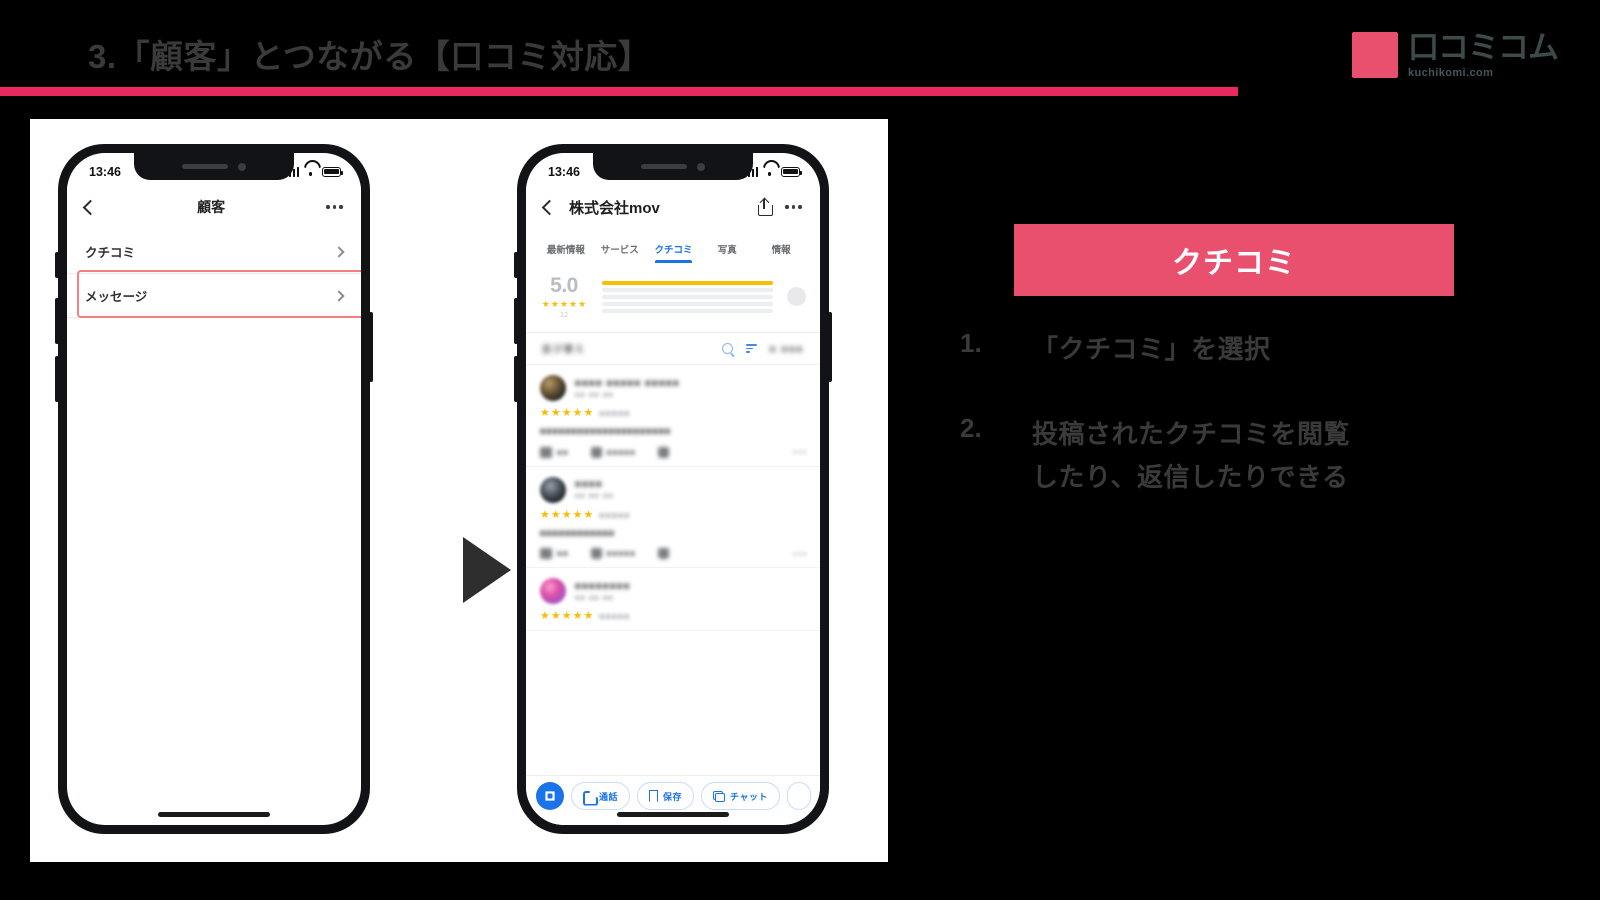  What do you see at coordinates (798, 796) in the screenshot?
I see `extra-button` at bounding box center [798, 796].